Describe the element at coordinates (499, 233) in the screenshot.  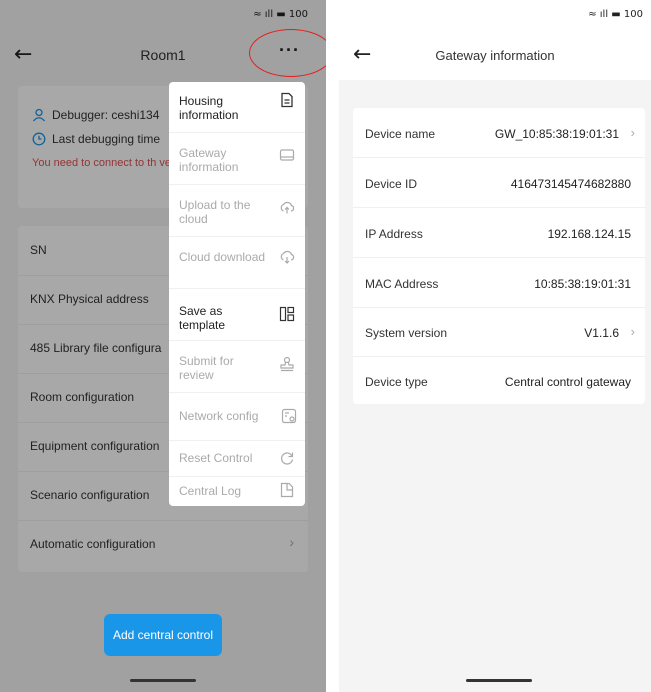
I see `ip-address-row: IP Address 192.168.124.15` at that location.